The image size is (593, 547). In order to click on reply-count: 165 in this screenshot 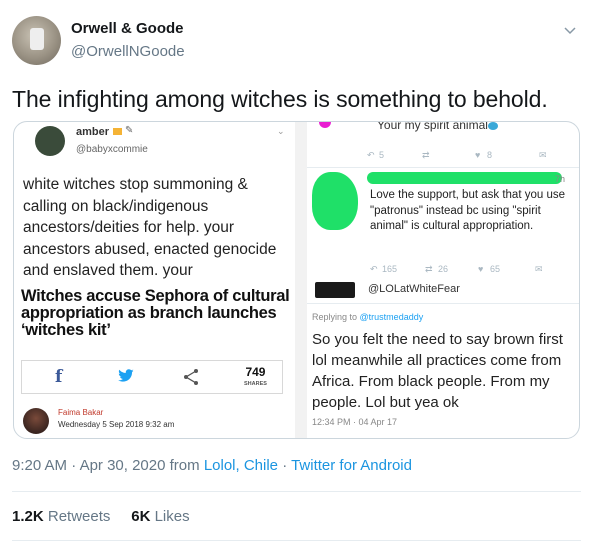, I will do `click(390, 269)`.